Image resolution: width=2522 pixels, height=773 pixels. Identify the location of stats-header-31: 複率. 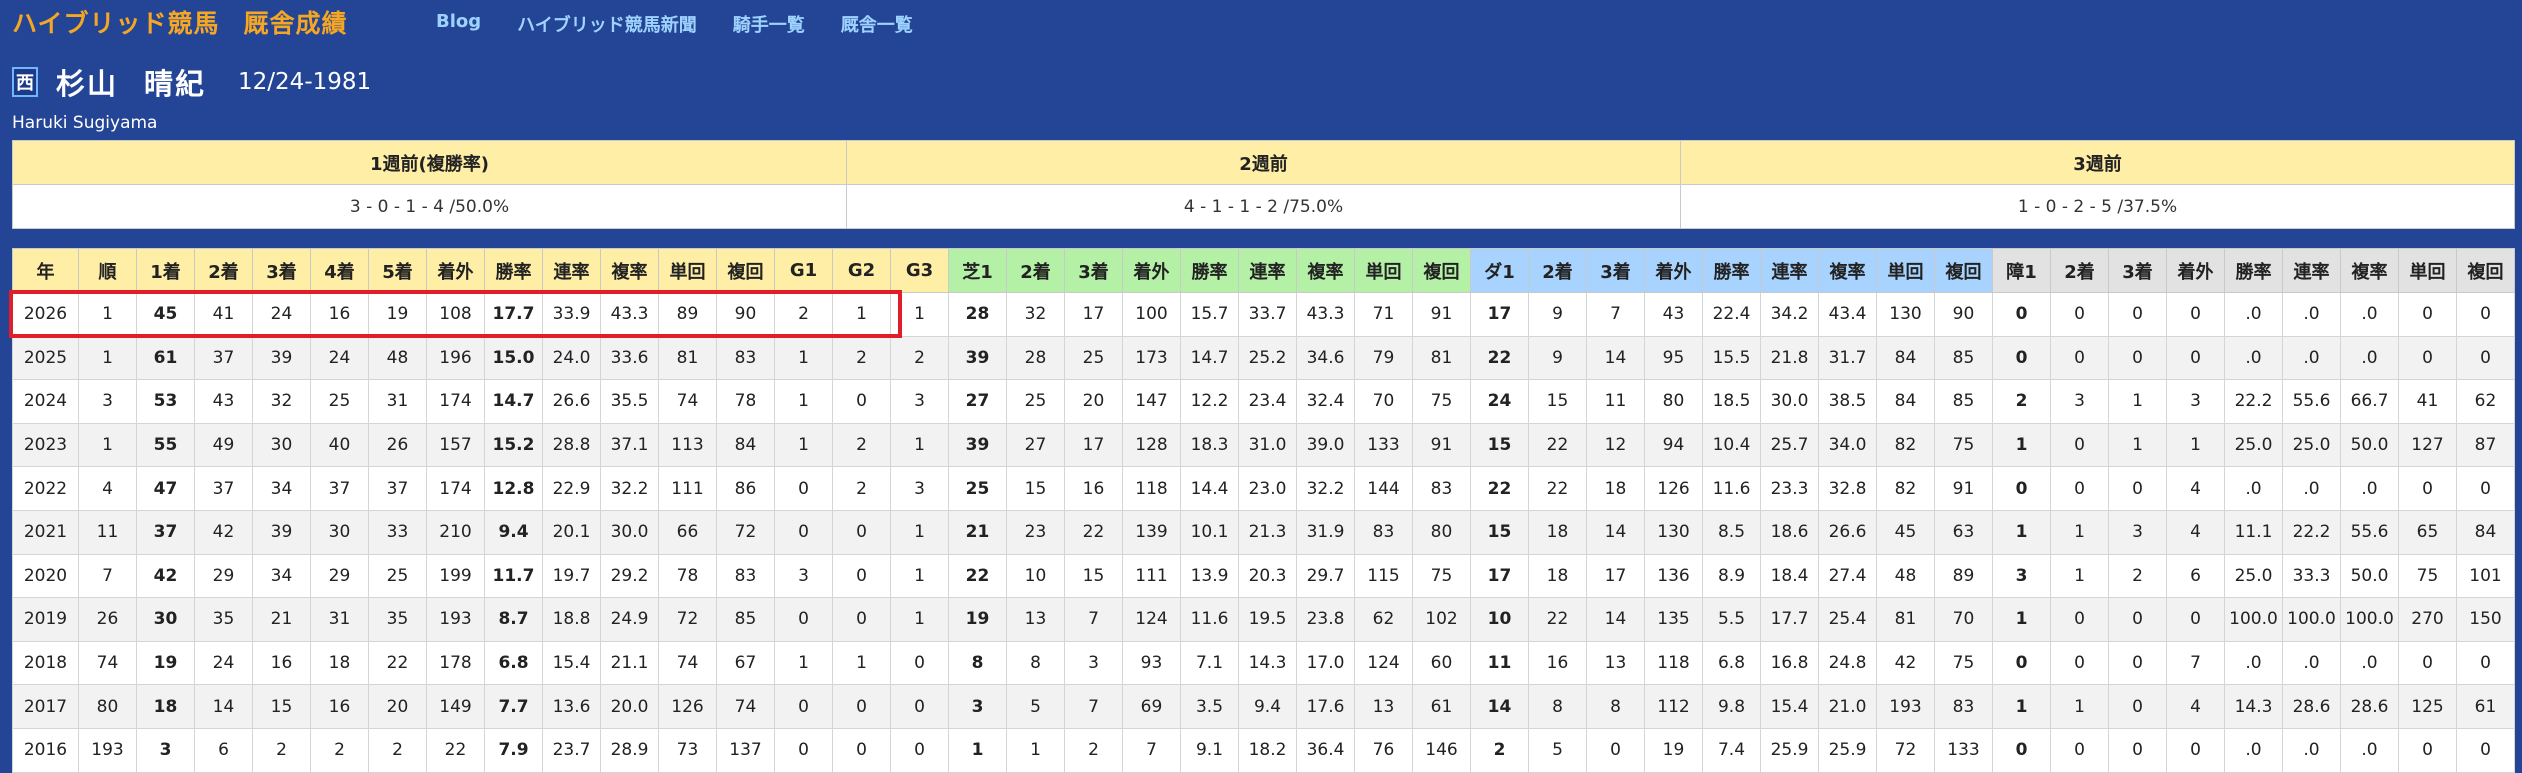
(1847, 270).